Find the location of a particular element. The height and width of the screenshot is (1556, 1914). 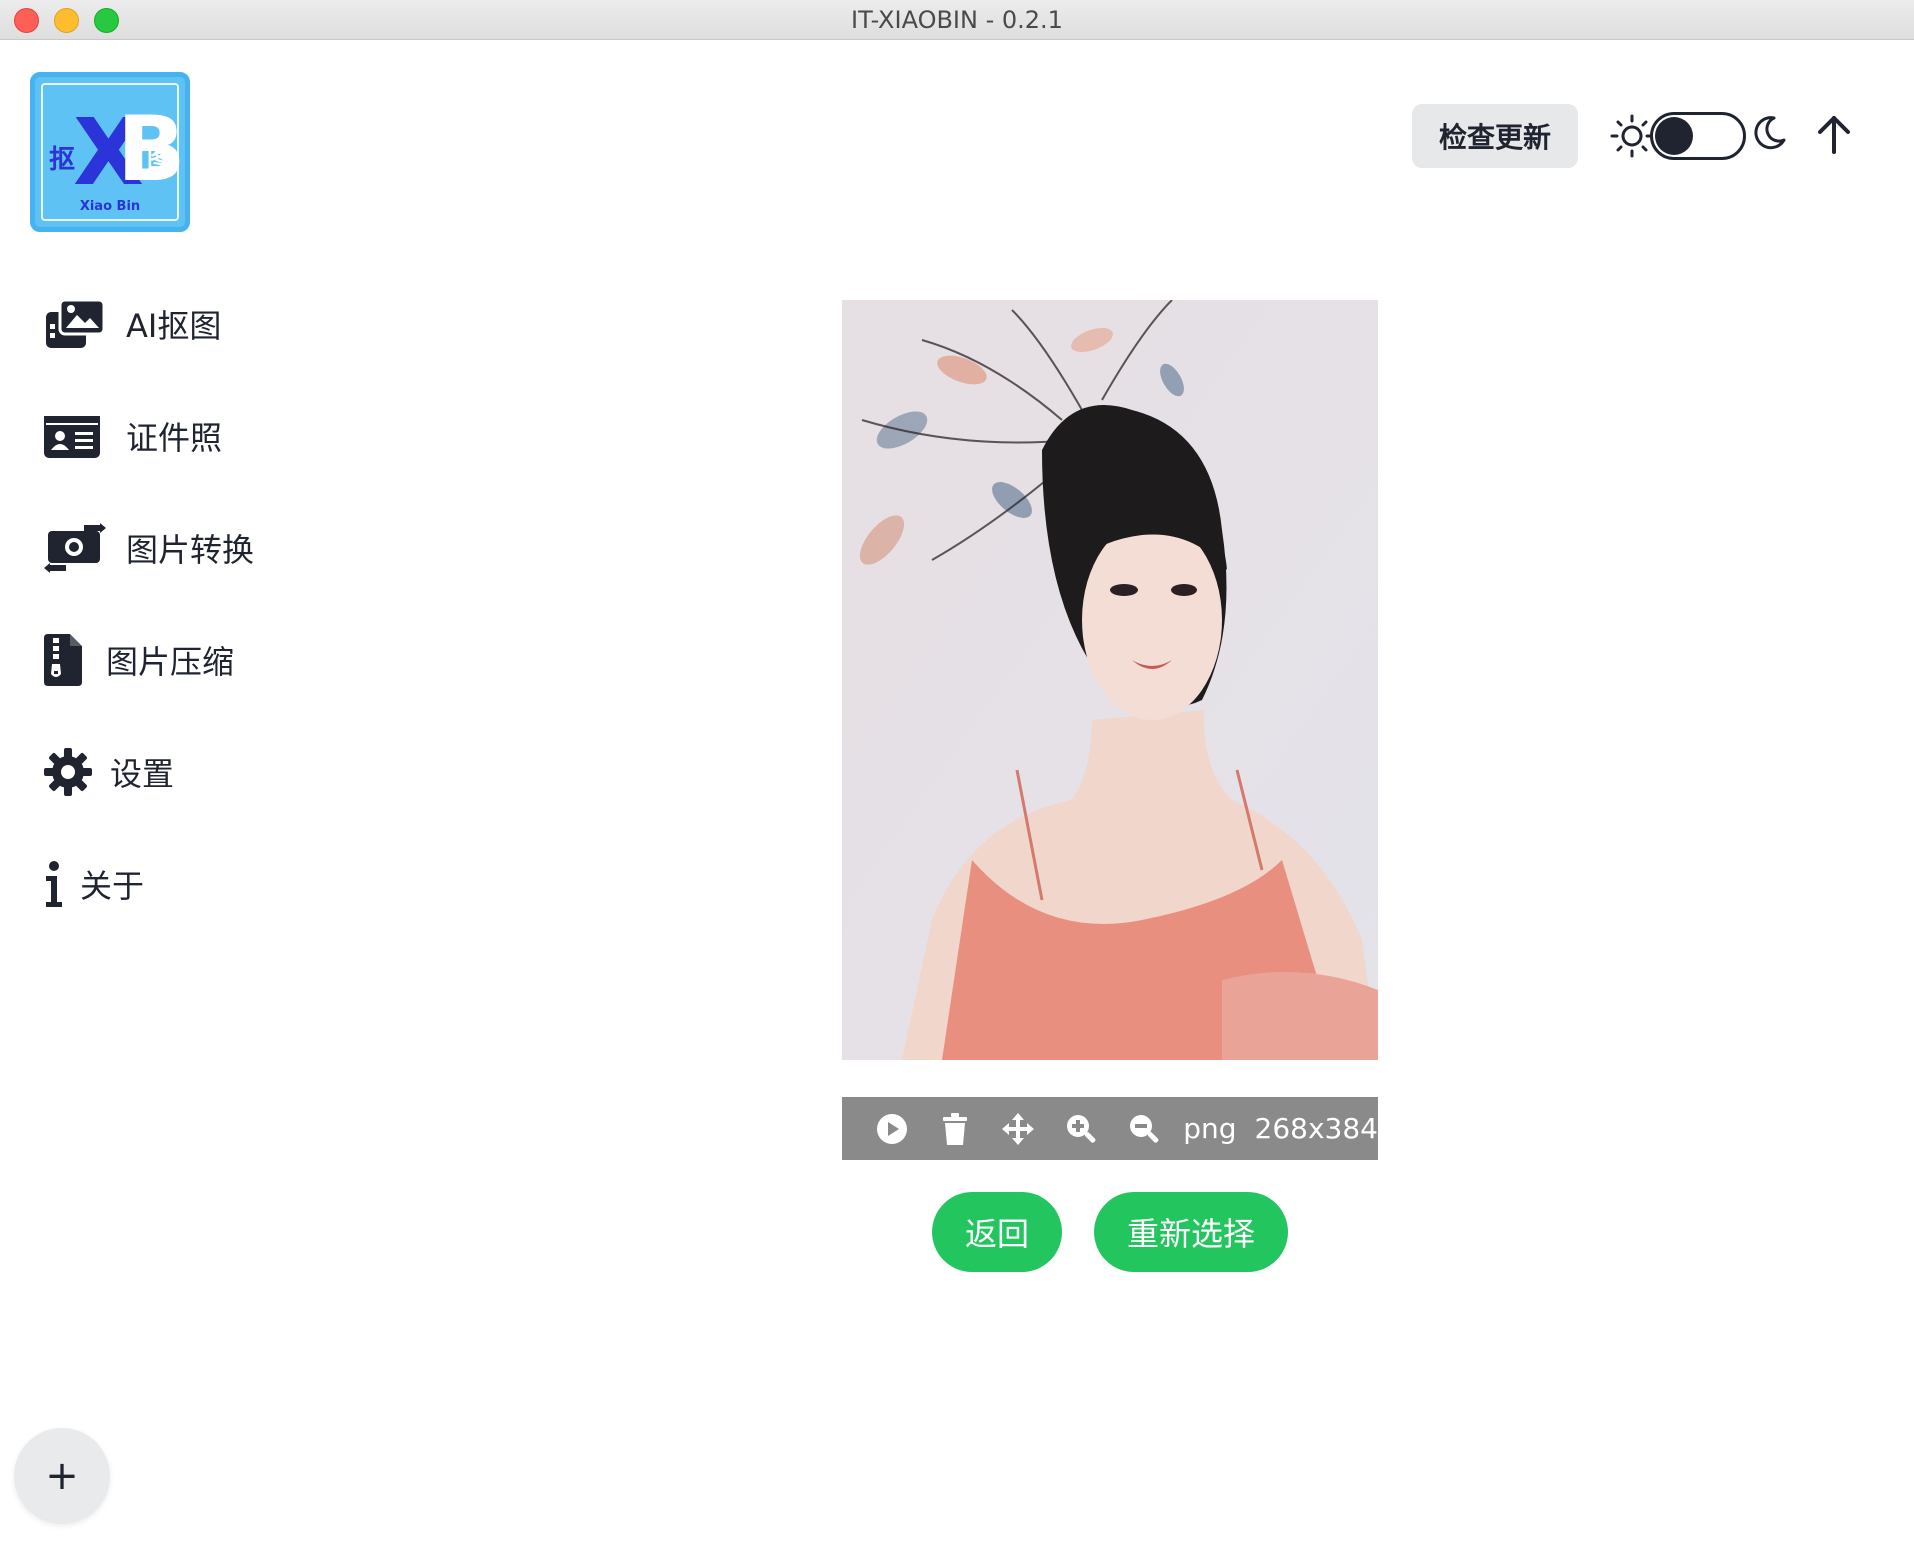

back-button: 返回 is located at coordinates (997, 1232).